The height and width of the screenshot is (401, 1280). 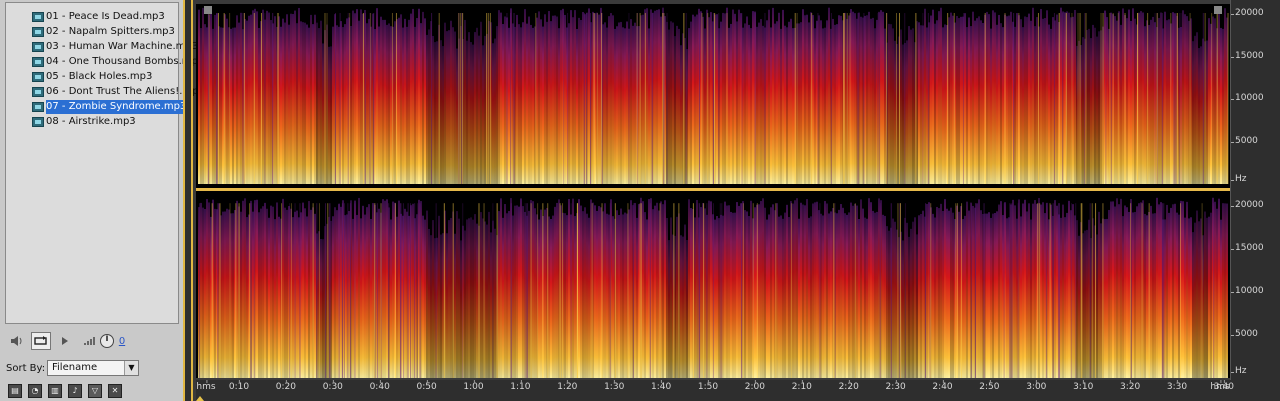 I want to click on list-item-selected: 07 - Zombie Syndrome.mp3, so click(x=96, y=107).